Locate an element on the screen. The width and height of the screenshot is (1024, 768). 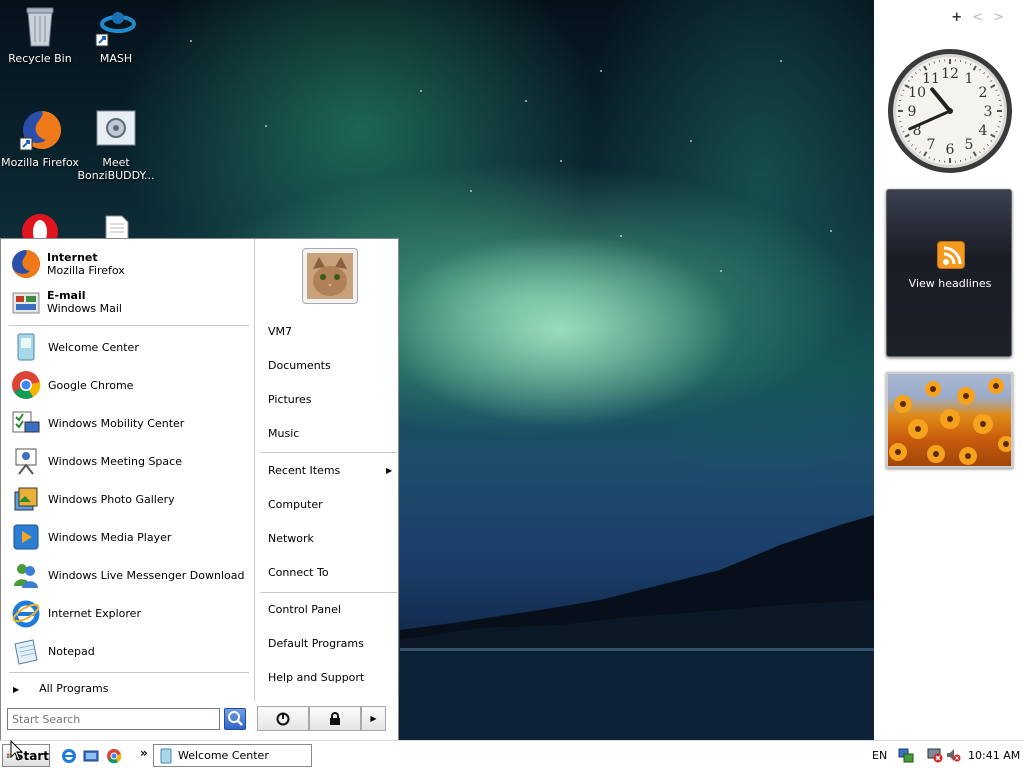
clock-number: 6 is located at coordinates (950, 150).